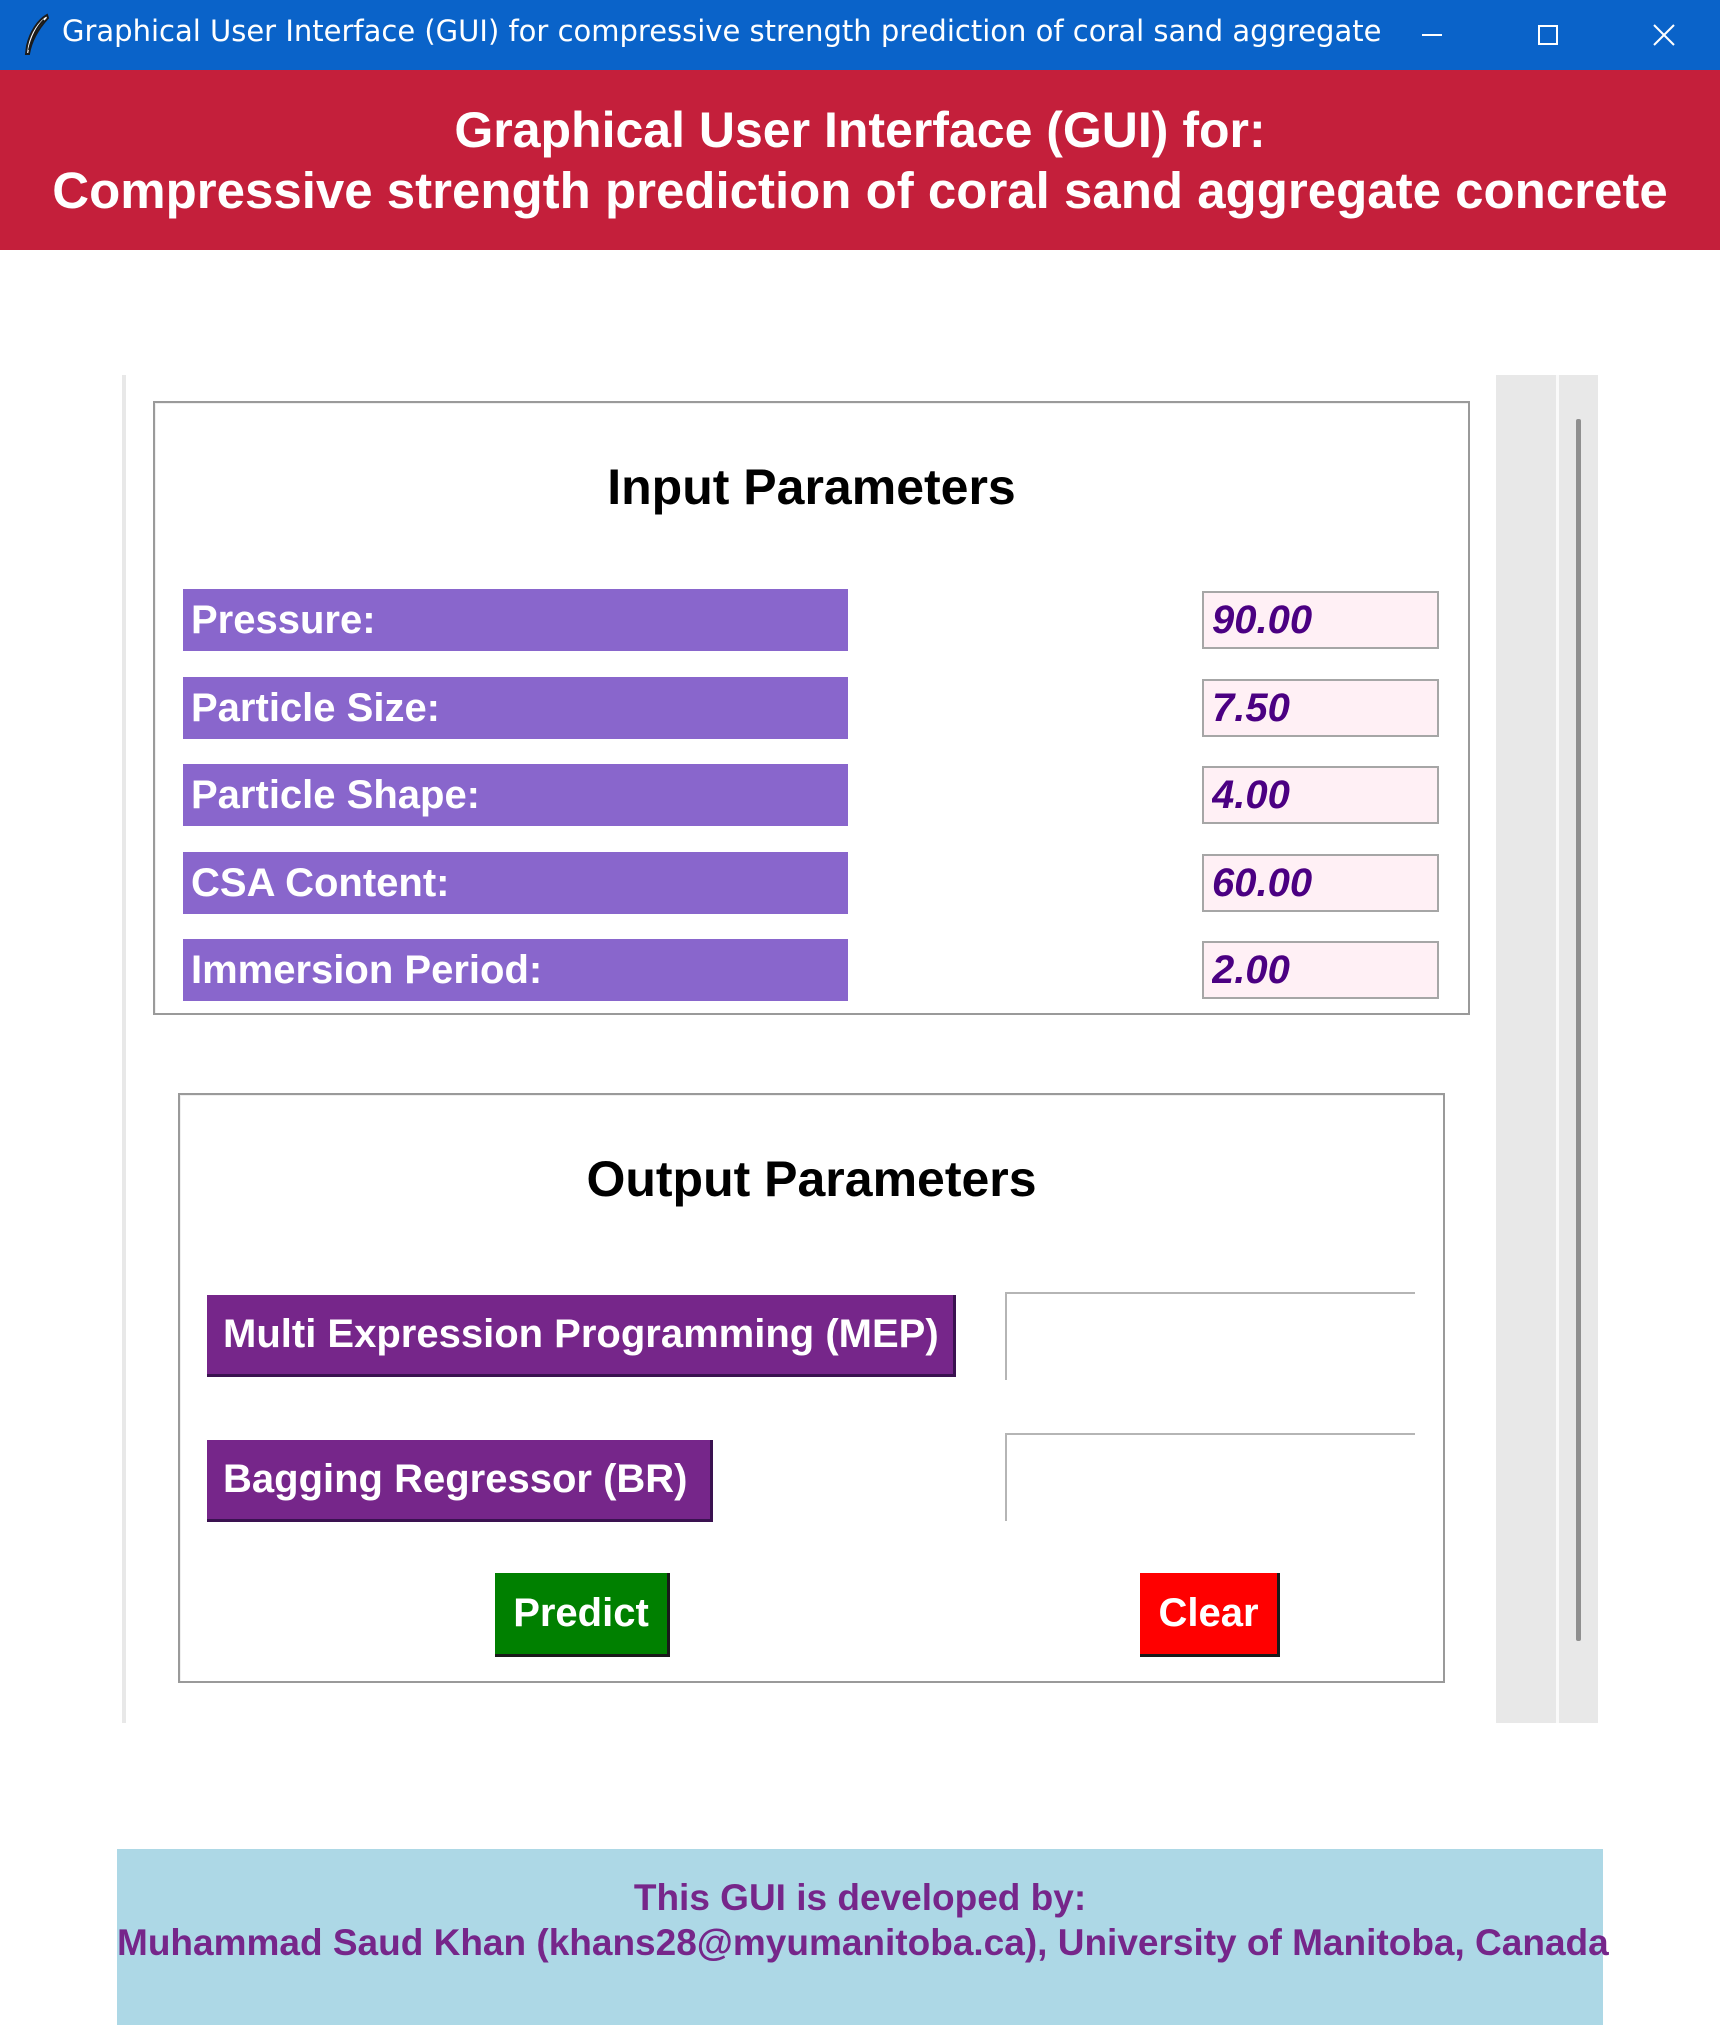 Image resolution: width=1720 pixels, height=2025 pixels. Describe the element at coordinates (811, 487) in the screenshot. I see `input-parameters-title: Input Parameters` at that location.